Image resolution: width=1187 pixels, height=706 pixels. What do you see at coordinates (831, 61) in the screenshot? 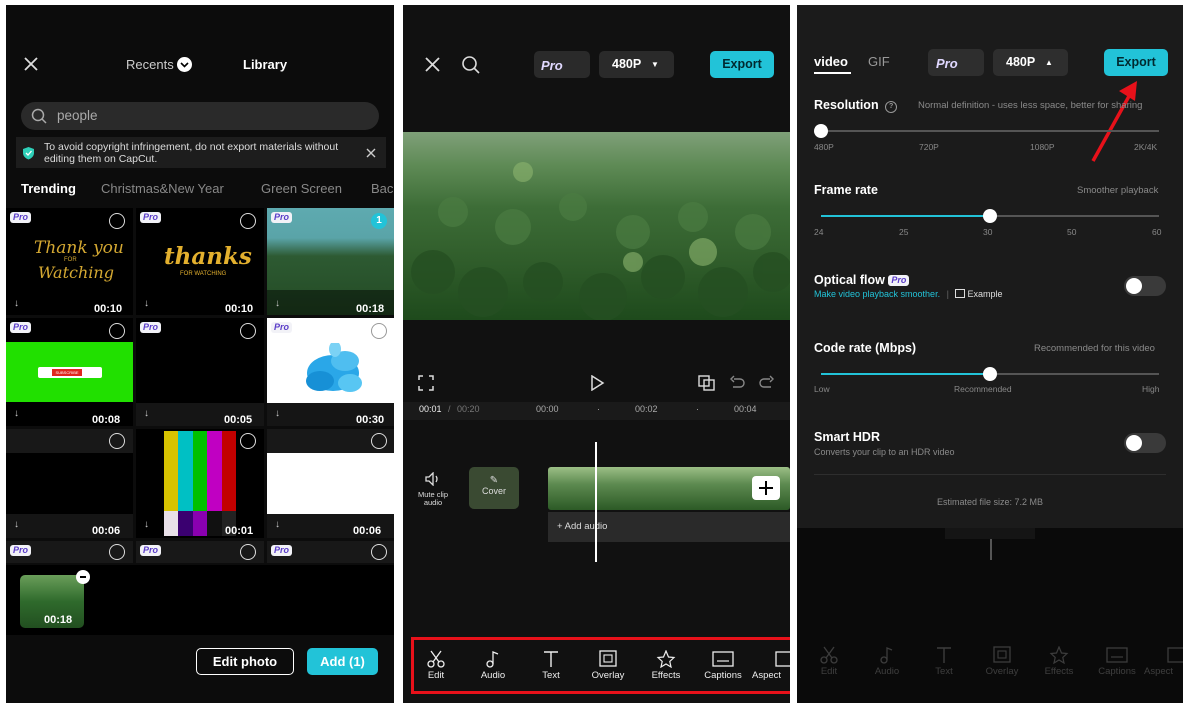
I see `tab-video: video` at bounding box center [831, 61].